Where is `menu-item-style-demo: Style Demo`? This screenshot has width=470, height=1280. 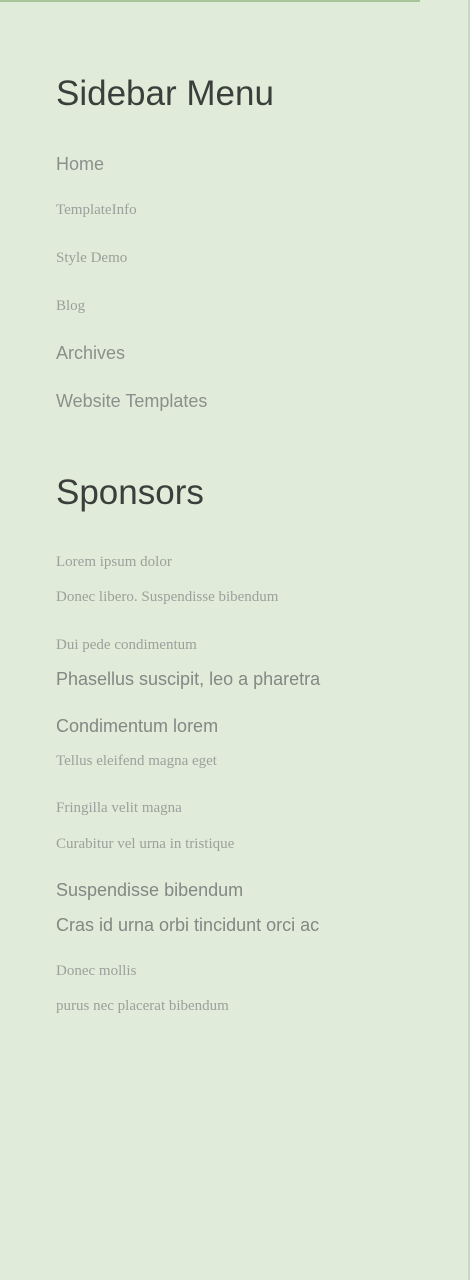 menu-item-style-demo: Style Demo is located at coordinates (91, 258).